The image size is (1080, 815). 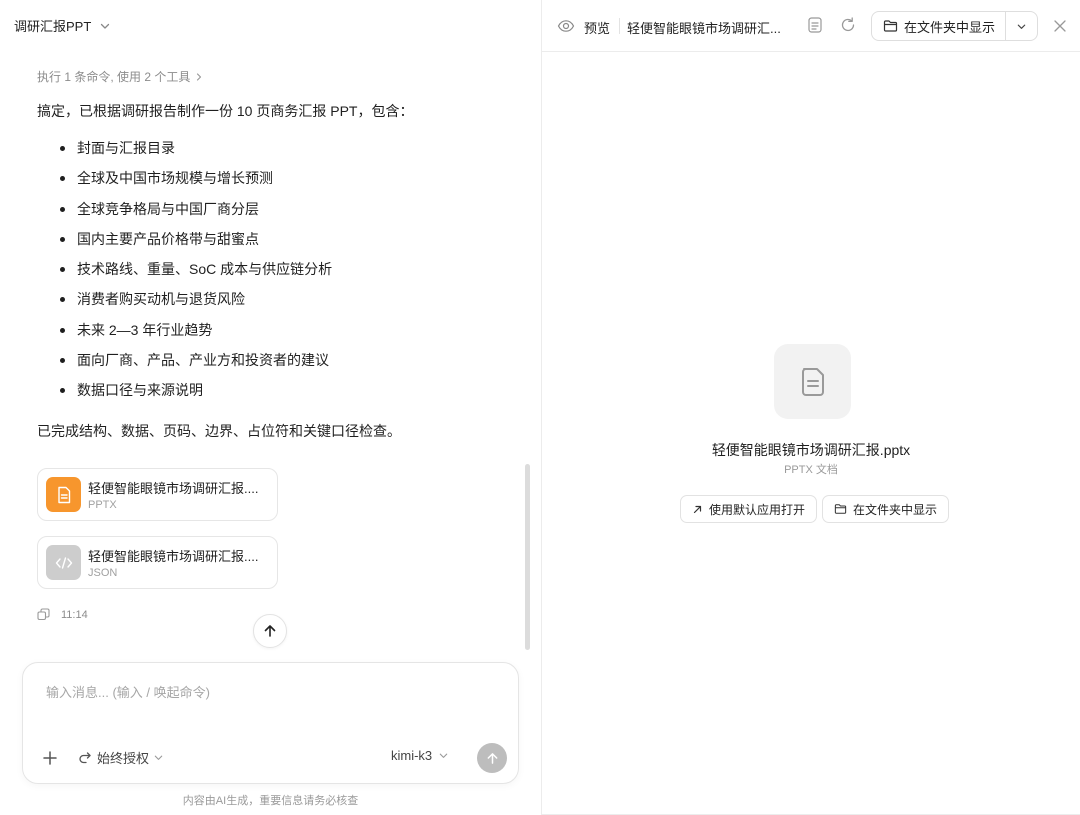 I want to click on external-link-arrow-icon, so click(x=697, y=509).